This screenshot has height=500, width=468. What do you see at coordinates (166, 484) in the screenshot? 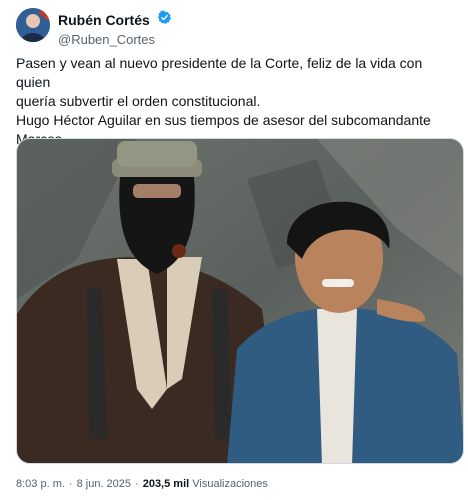
I see `views-count: 203,5 mil` at bounding box center [166, 484].